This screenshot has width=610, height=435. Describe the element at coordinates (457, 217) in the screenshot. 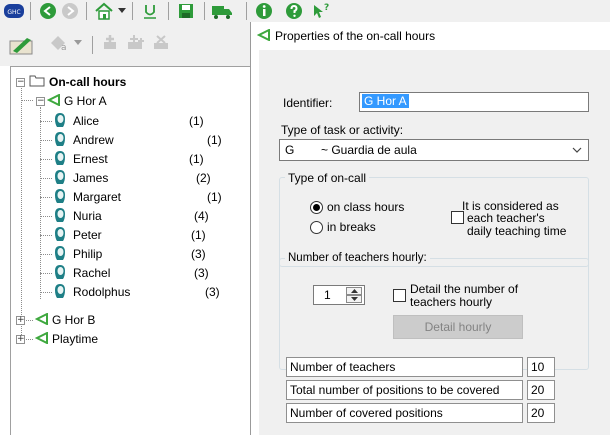

I see `daily-teaching-checkbox` at that location.